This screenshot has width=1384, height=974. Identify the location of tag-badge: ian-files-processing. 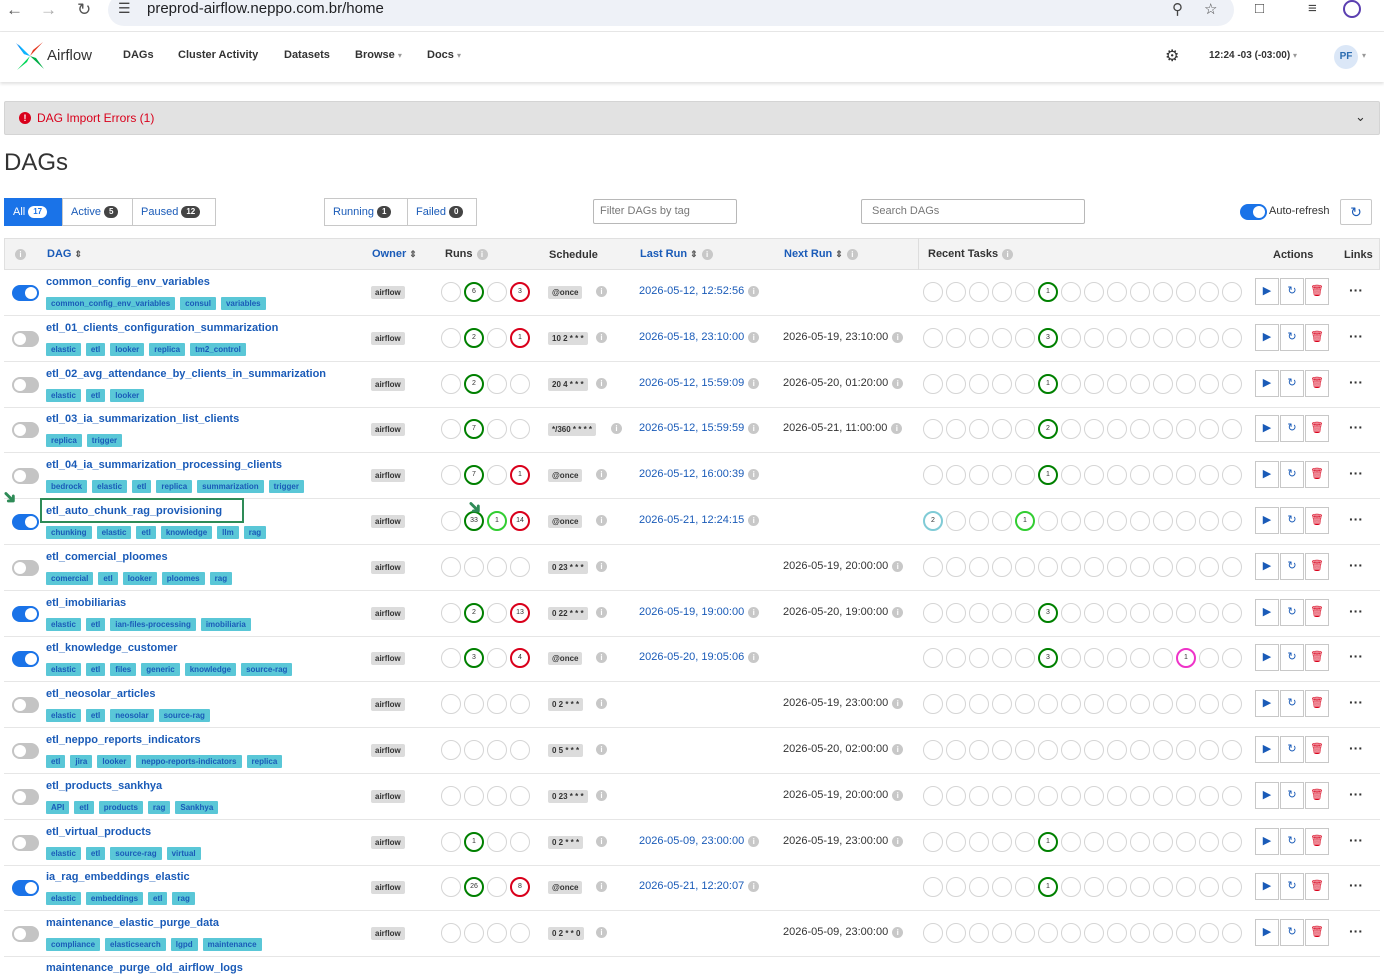
(153, 624).